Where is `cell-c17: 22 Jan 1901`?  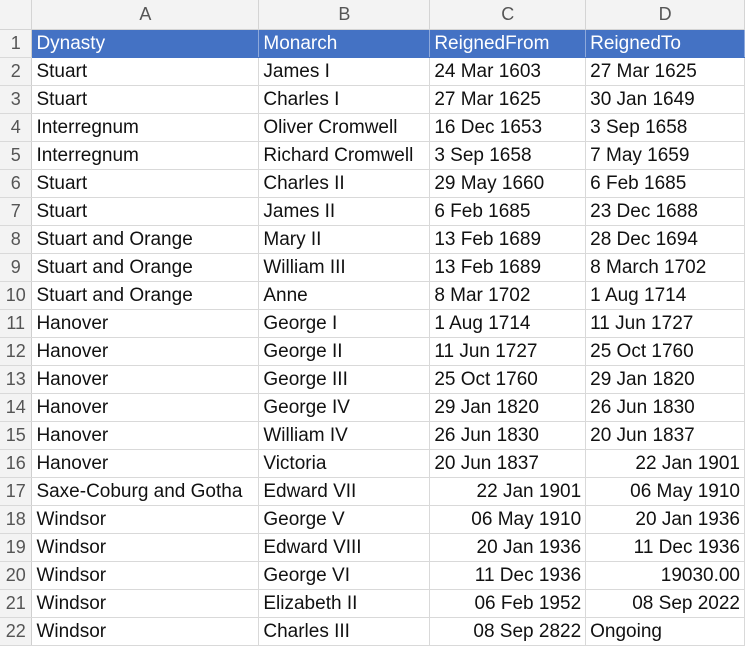 cell-c17: 22 Jan 1901 is located at coordinates (508, 491).